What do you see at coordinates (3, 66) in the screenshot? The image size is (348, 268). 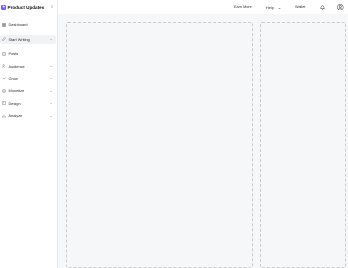 I see `users-icon` at bounding box center [3, 66].